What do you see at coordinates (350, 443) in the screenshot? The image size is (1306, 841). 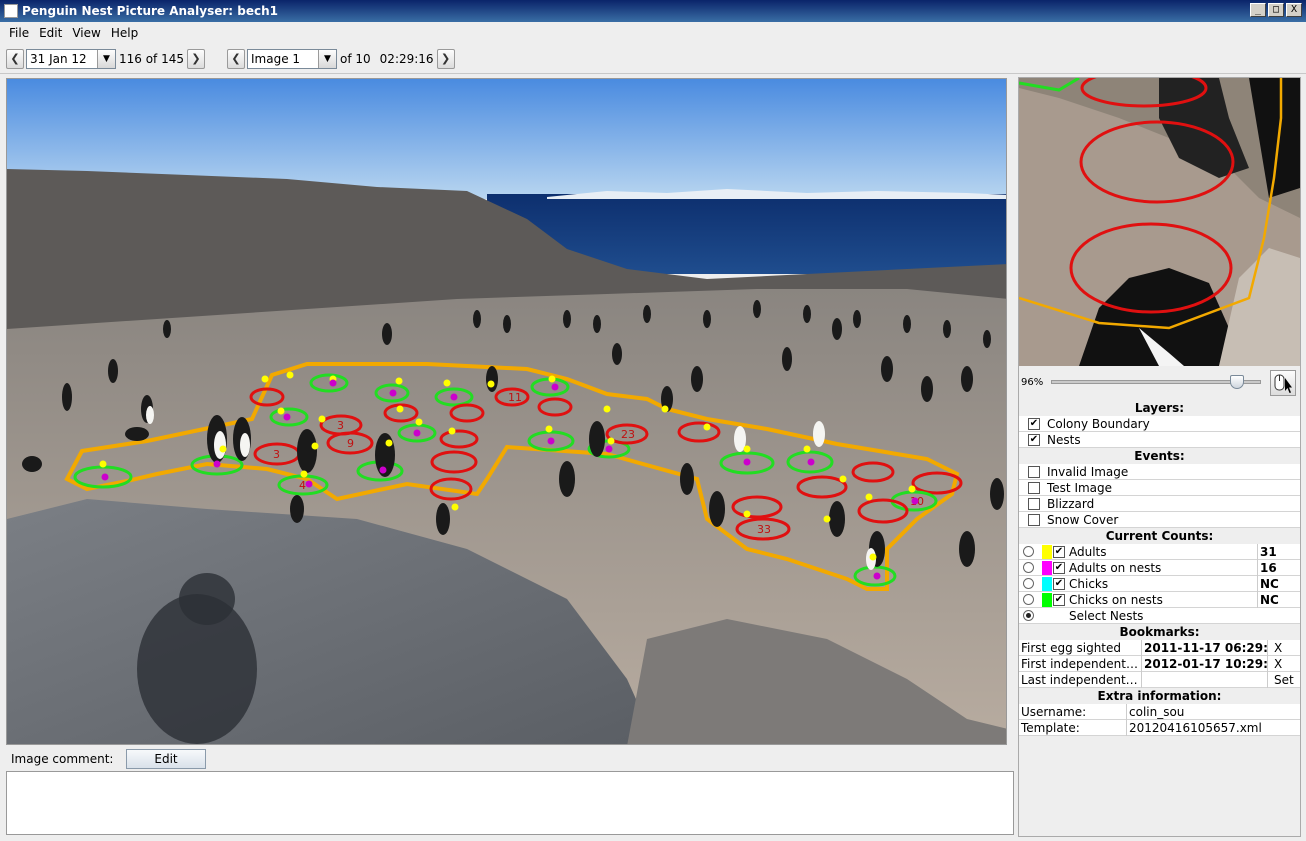 I see `nest-number: 9` at bounding box center [350, 443].